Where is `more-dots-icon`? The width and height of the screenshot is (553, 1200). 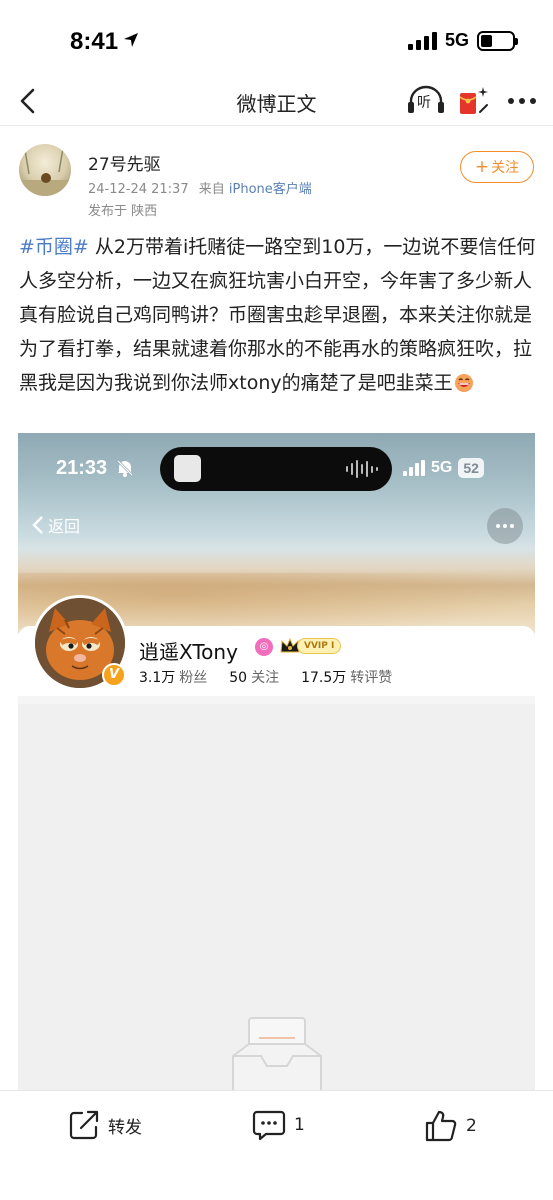
more-dots-icon is located at coordinates (522, 101).